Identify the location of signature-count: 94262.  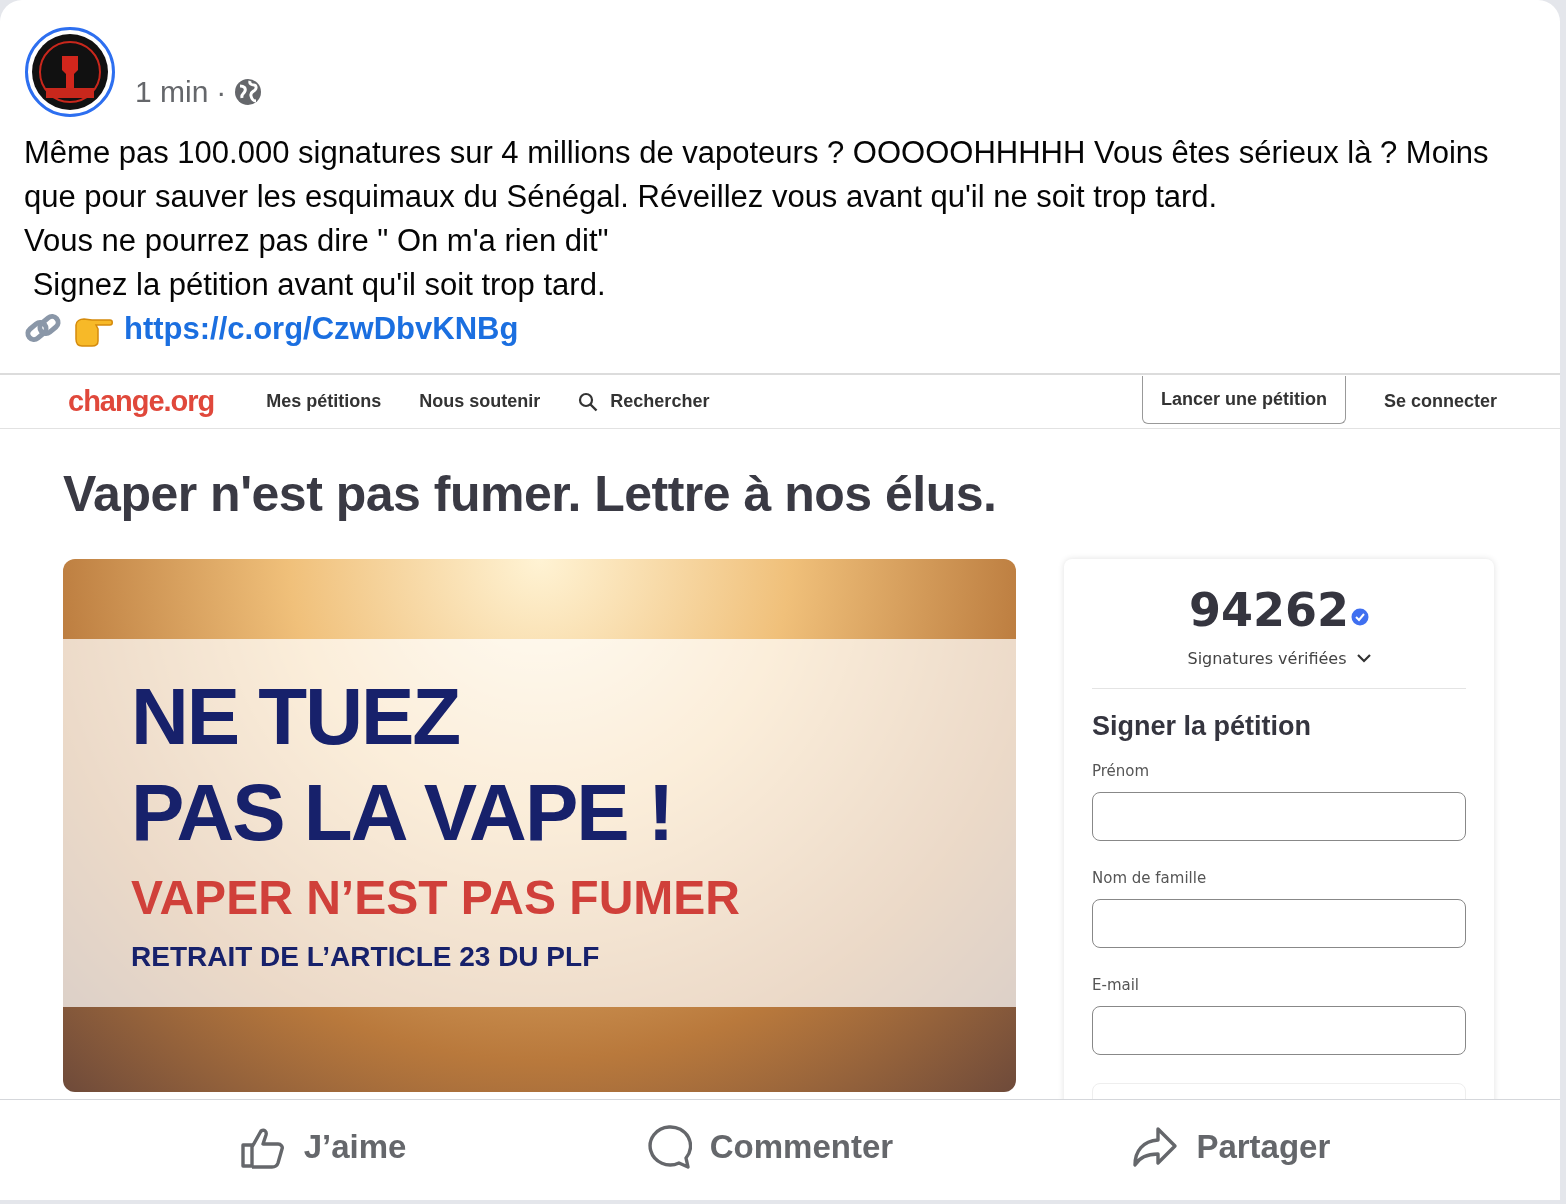
(1268, 610).